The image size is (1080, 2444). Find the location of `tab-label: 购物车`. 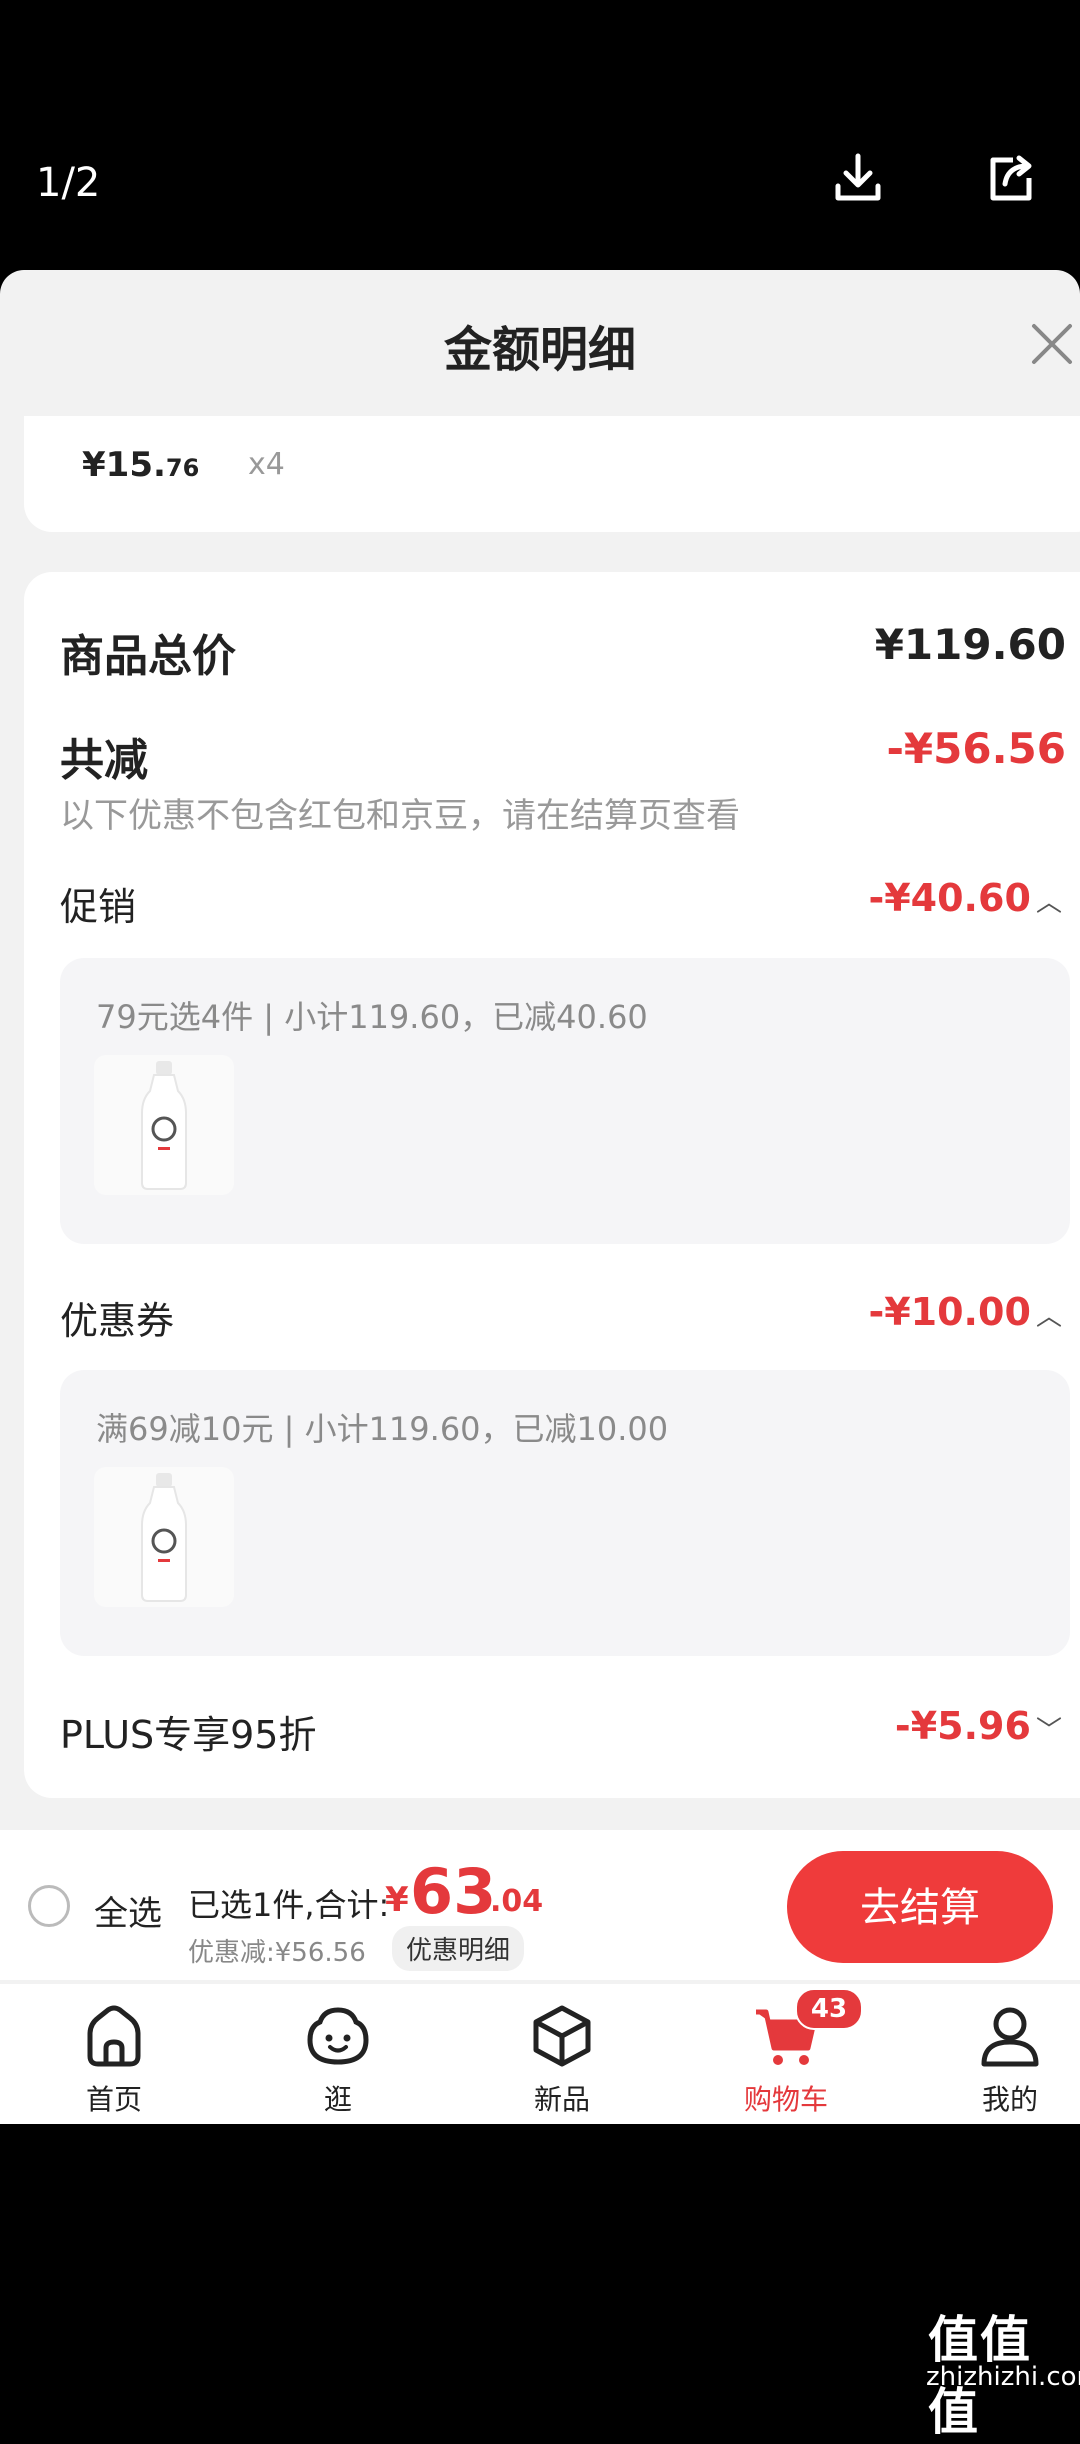

tab-label: 购物车 is located at coordinates (785, 2099).